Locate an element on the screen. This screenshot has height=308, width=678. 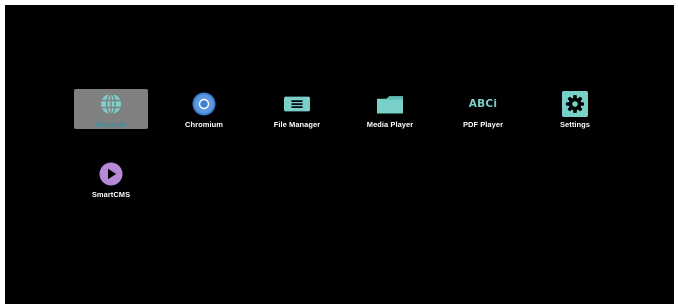
app-browser: Browser is located at coordinates (111, 109).